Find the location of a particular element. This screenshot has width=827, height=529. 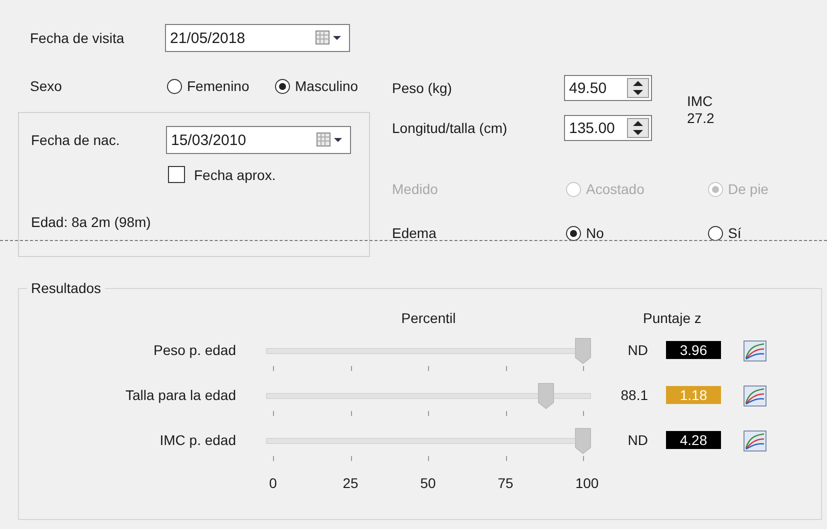

checkbox: Fecha aprox. is located at coordinates (222, 174).